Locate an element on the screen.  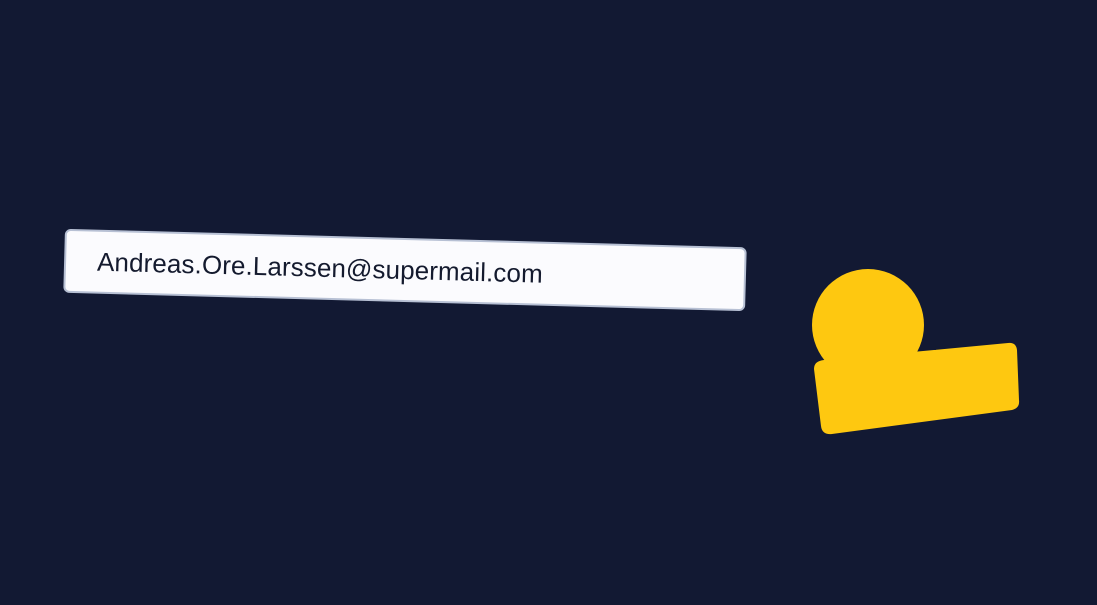
user-icon-shape is located at coordinates (916, 352).